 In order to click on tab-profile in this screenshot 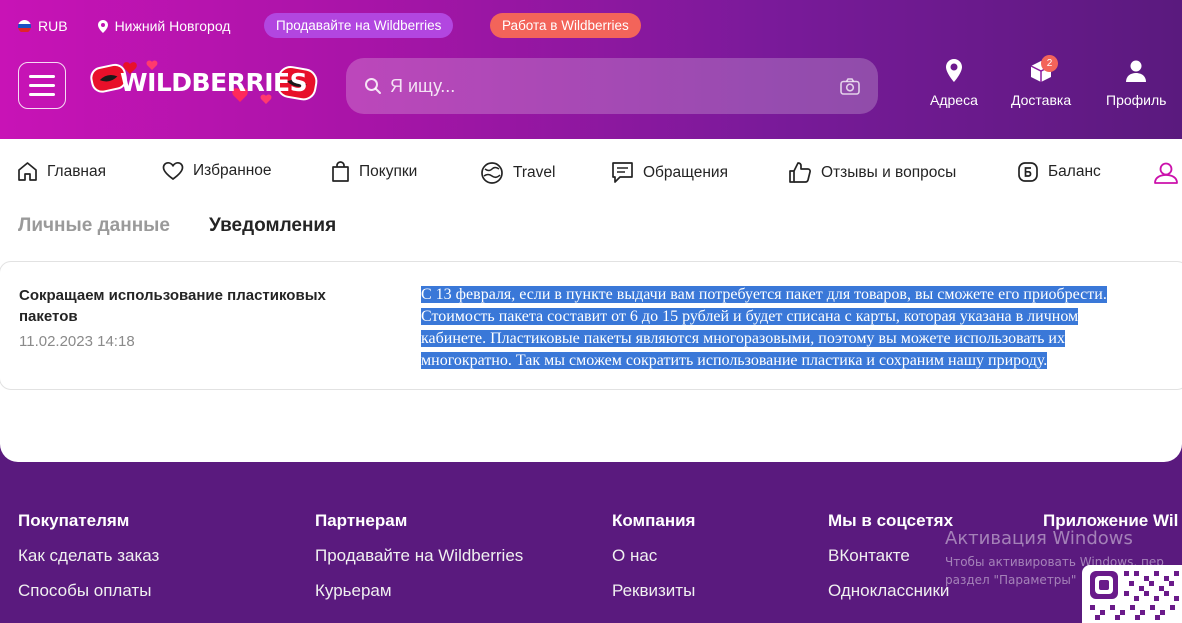, I will do `click(1166, 173)`.